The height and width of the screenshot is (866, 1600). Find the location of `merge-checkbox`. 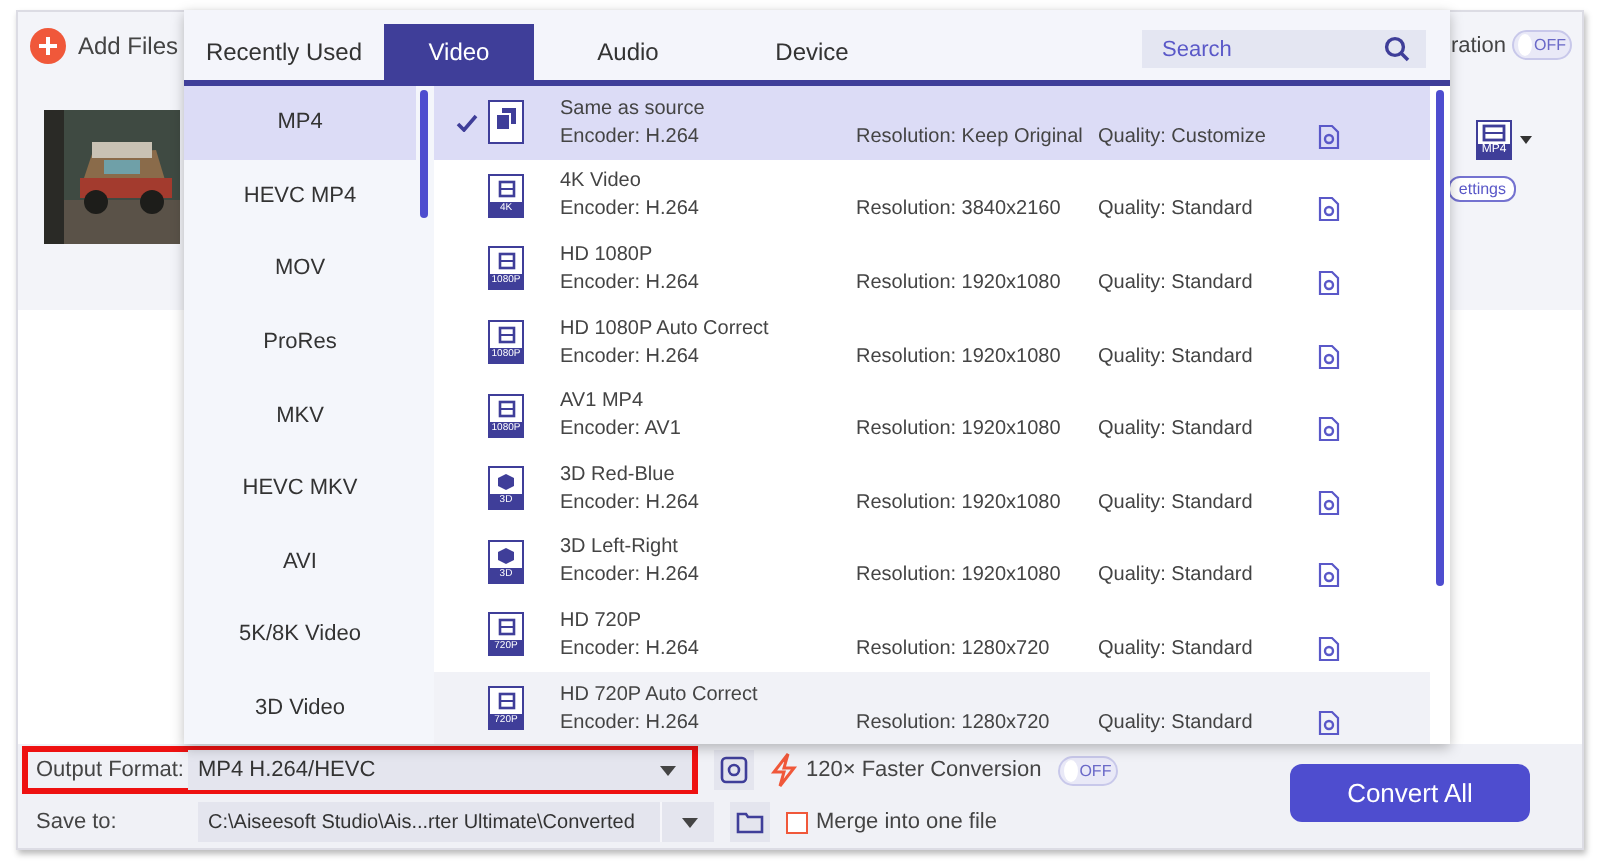

merge-checkbox is located at coordinates (797, 822).